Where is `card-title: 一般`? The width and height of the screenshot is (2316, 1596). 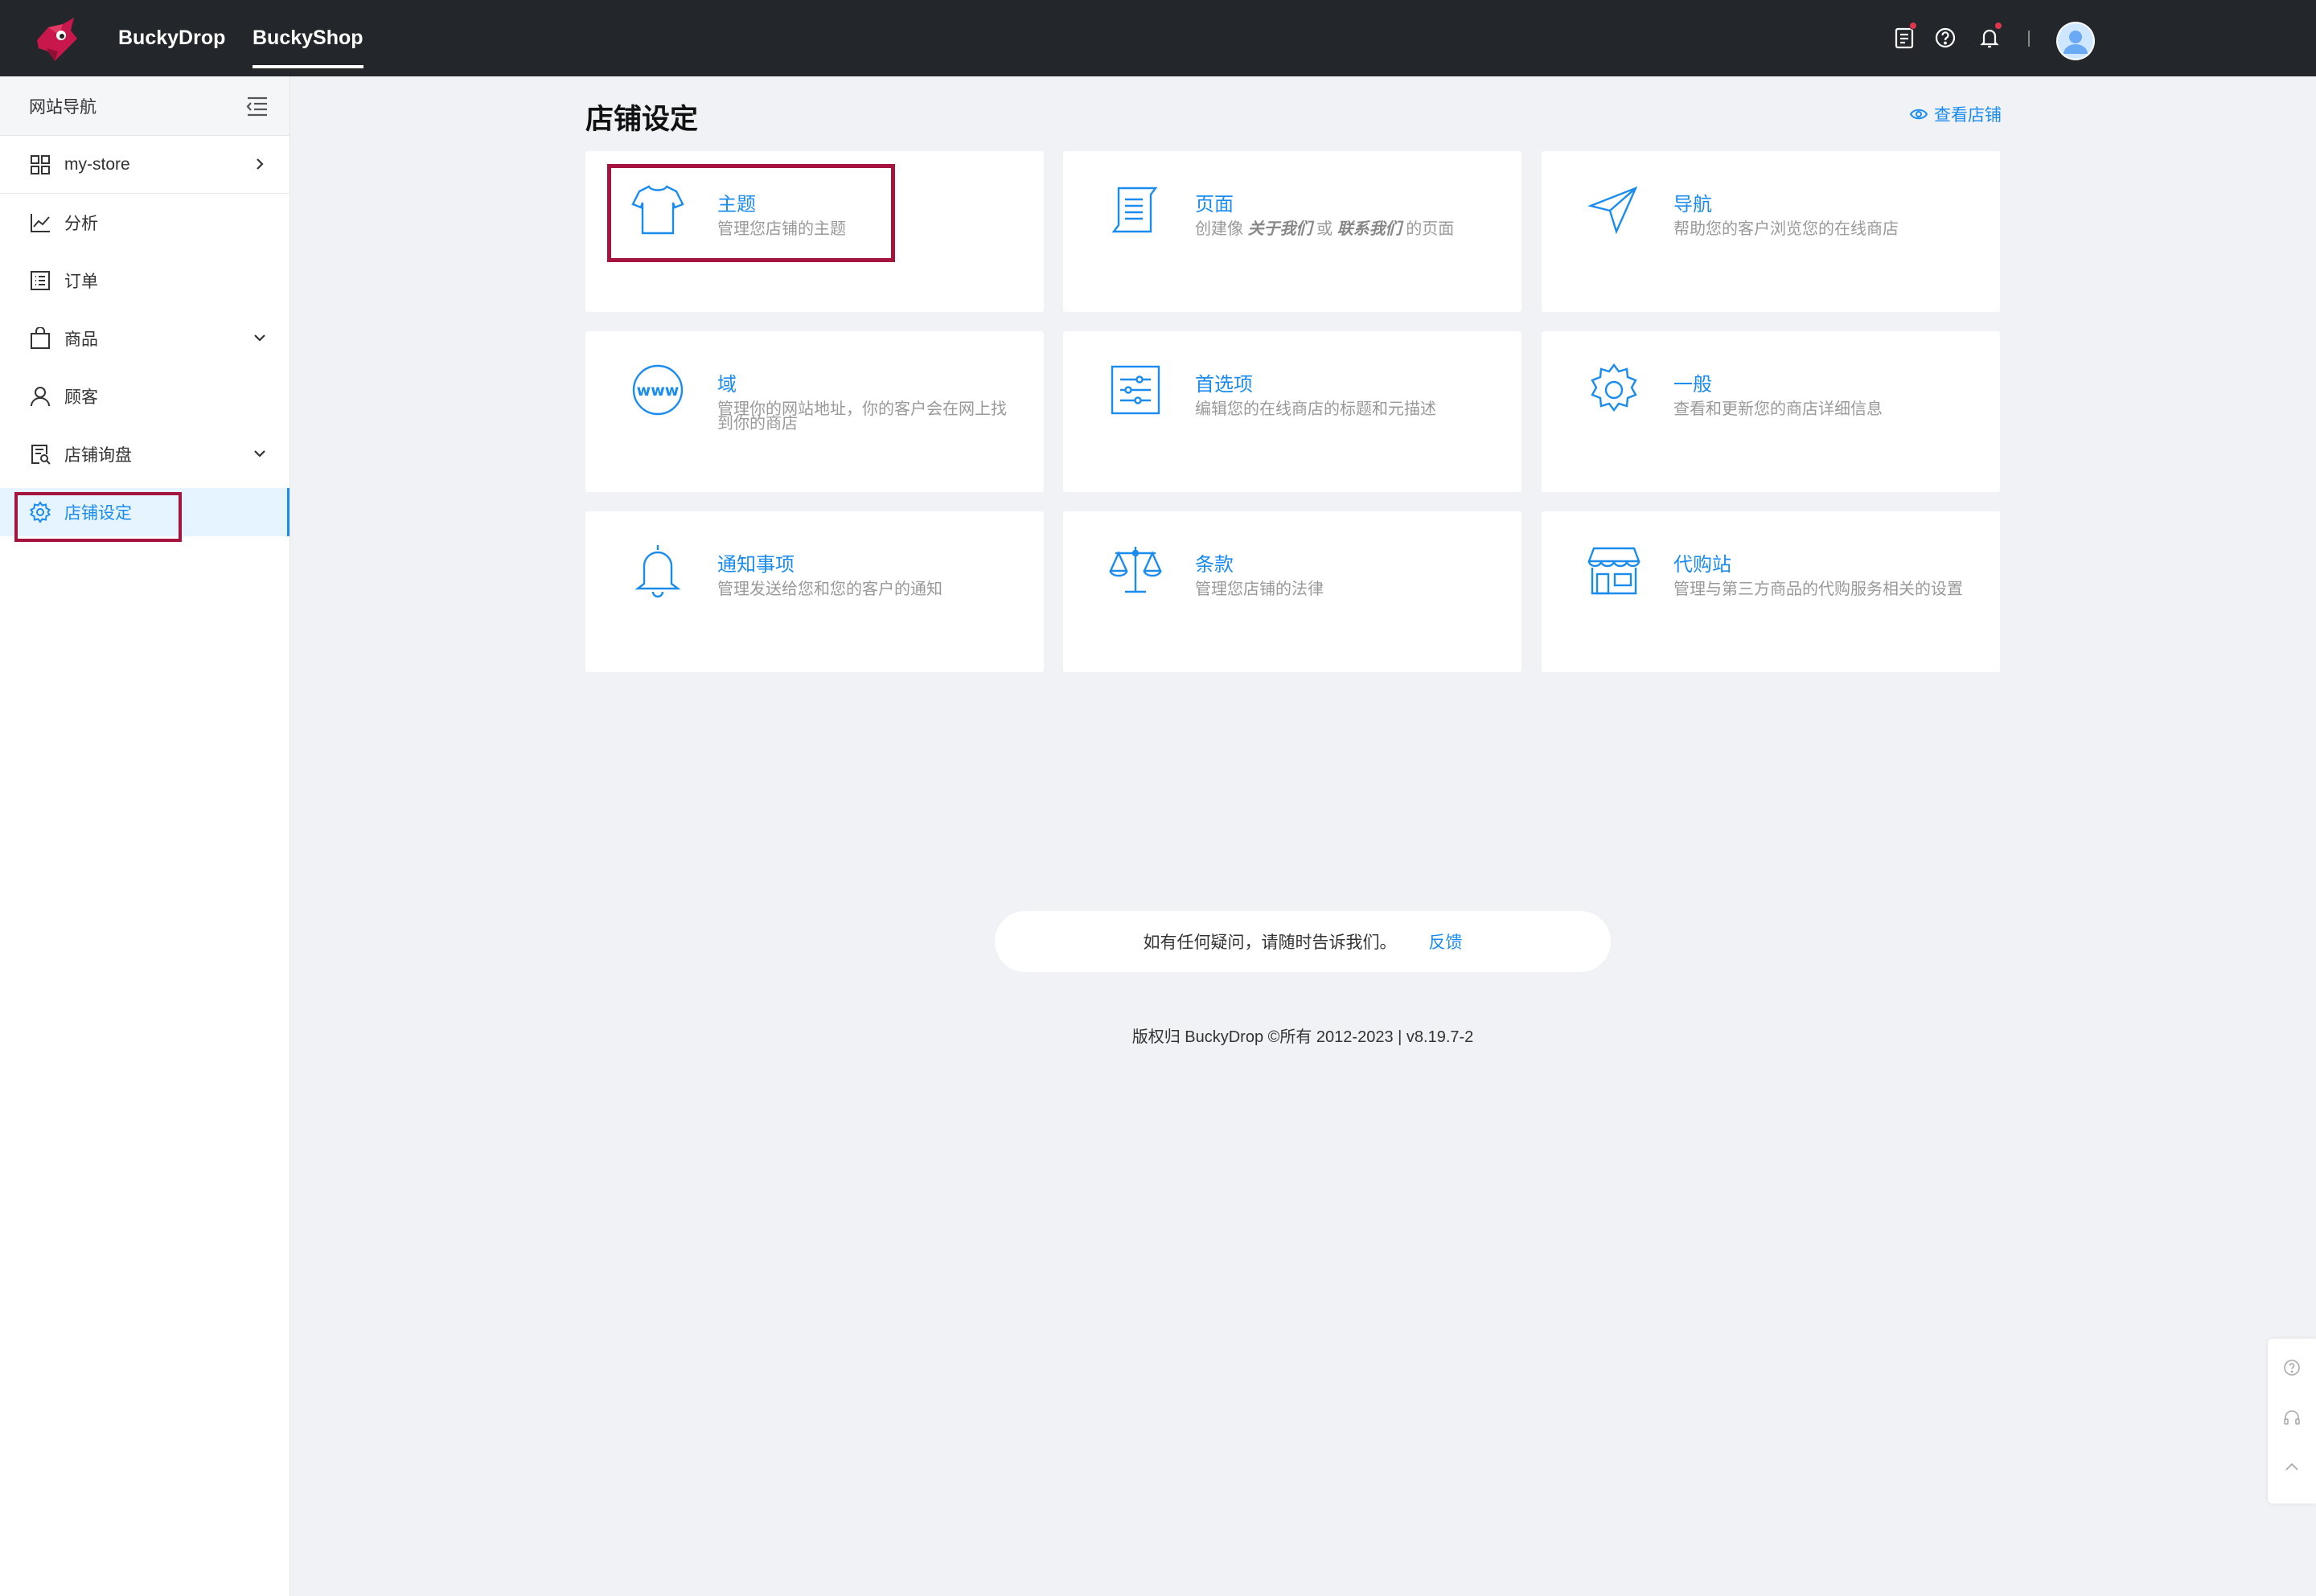
card-title: 一般 is located at coordinates (1692, 385).